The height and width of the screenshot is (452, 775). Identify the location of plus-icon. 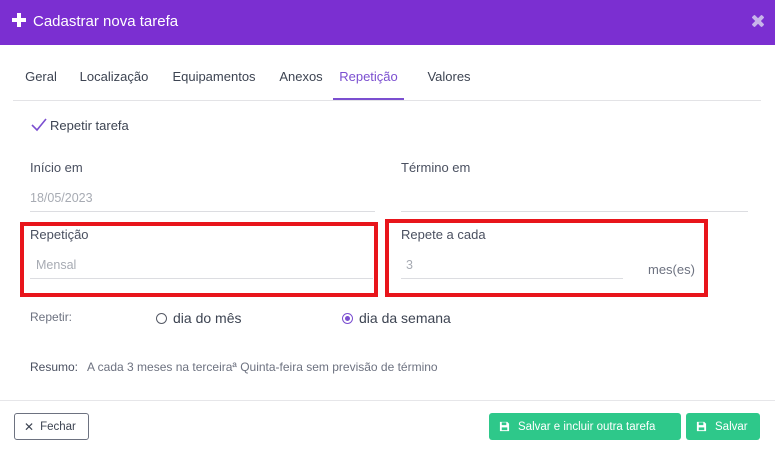
(19, 20).